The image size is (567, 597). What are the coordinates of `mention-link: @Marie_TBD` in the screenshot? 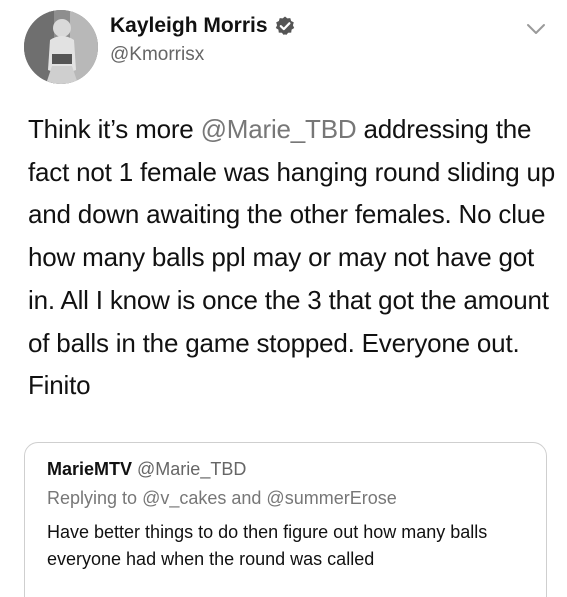 It's located at (279, 129).